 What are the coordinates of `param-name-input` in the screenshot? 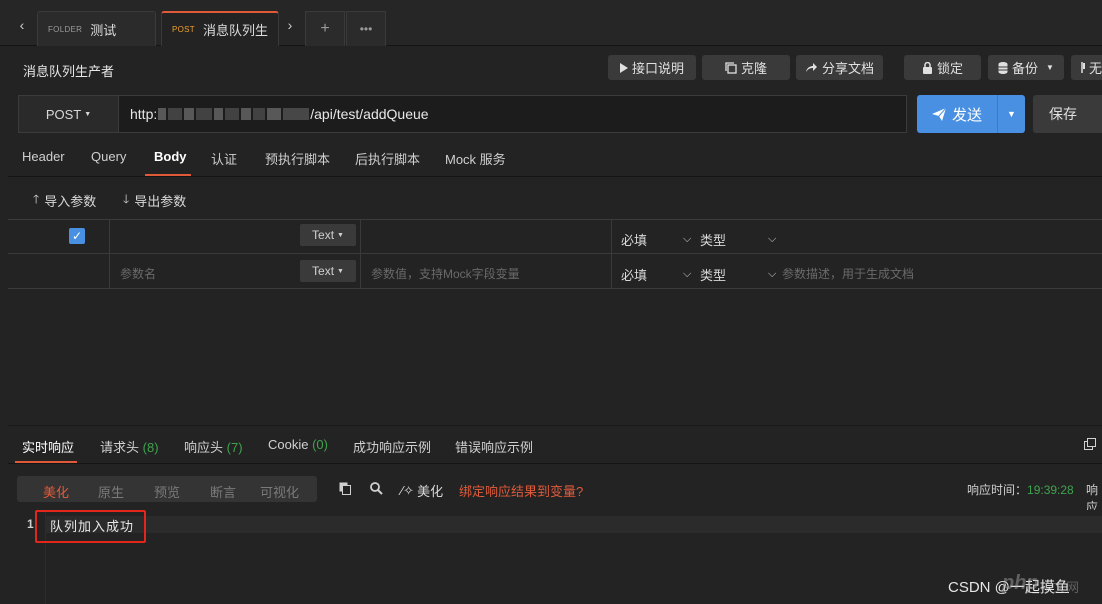 It's located at (205, 236).